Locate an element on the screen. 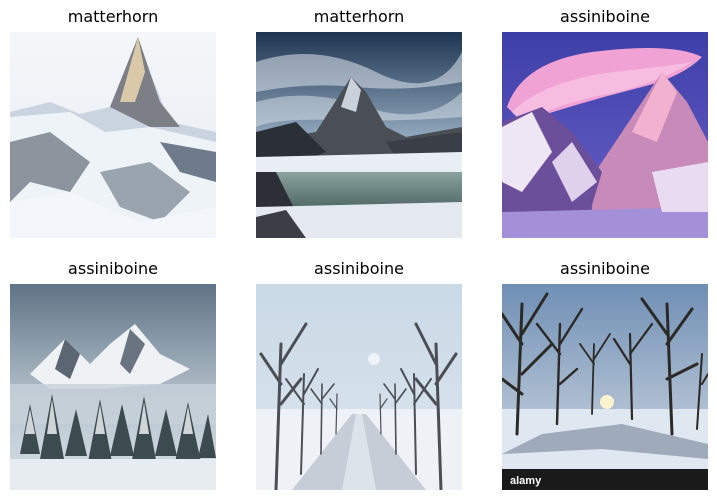  watermark-text: alamy is located at coordinates (526, 481).